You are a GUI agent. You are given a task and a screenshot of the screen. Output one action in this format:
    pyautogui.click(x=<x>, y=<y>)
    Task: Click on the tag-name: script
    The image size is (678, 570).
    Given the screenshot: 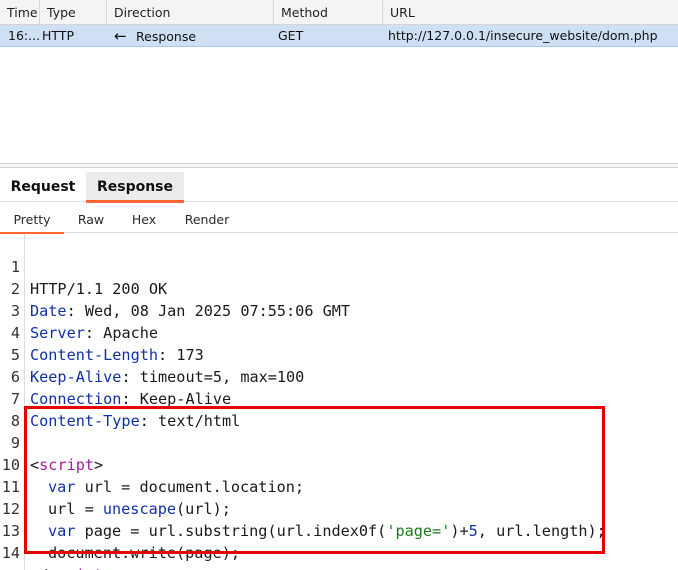 What is the action you would take?
    pyautogui.click(x=75, y=568)
    